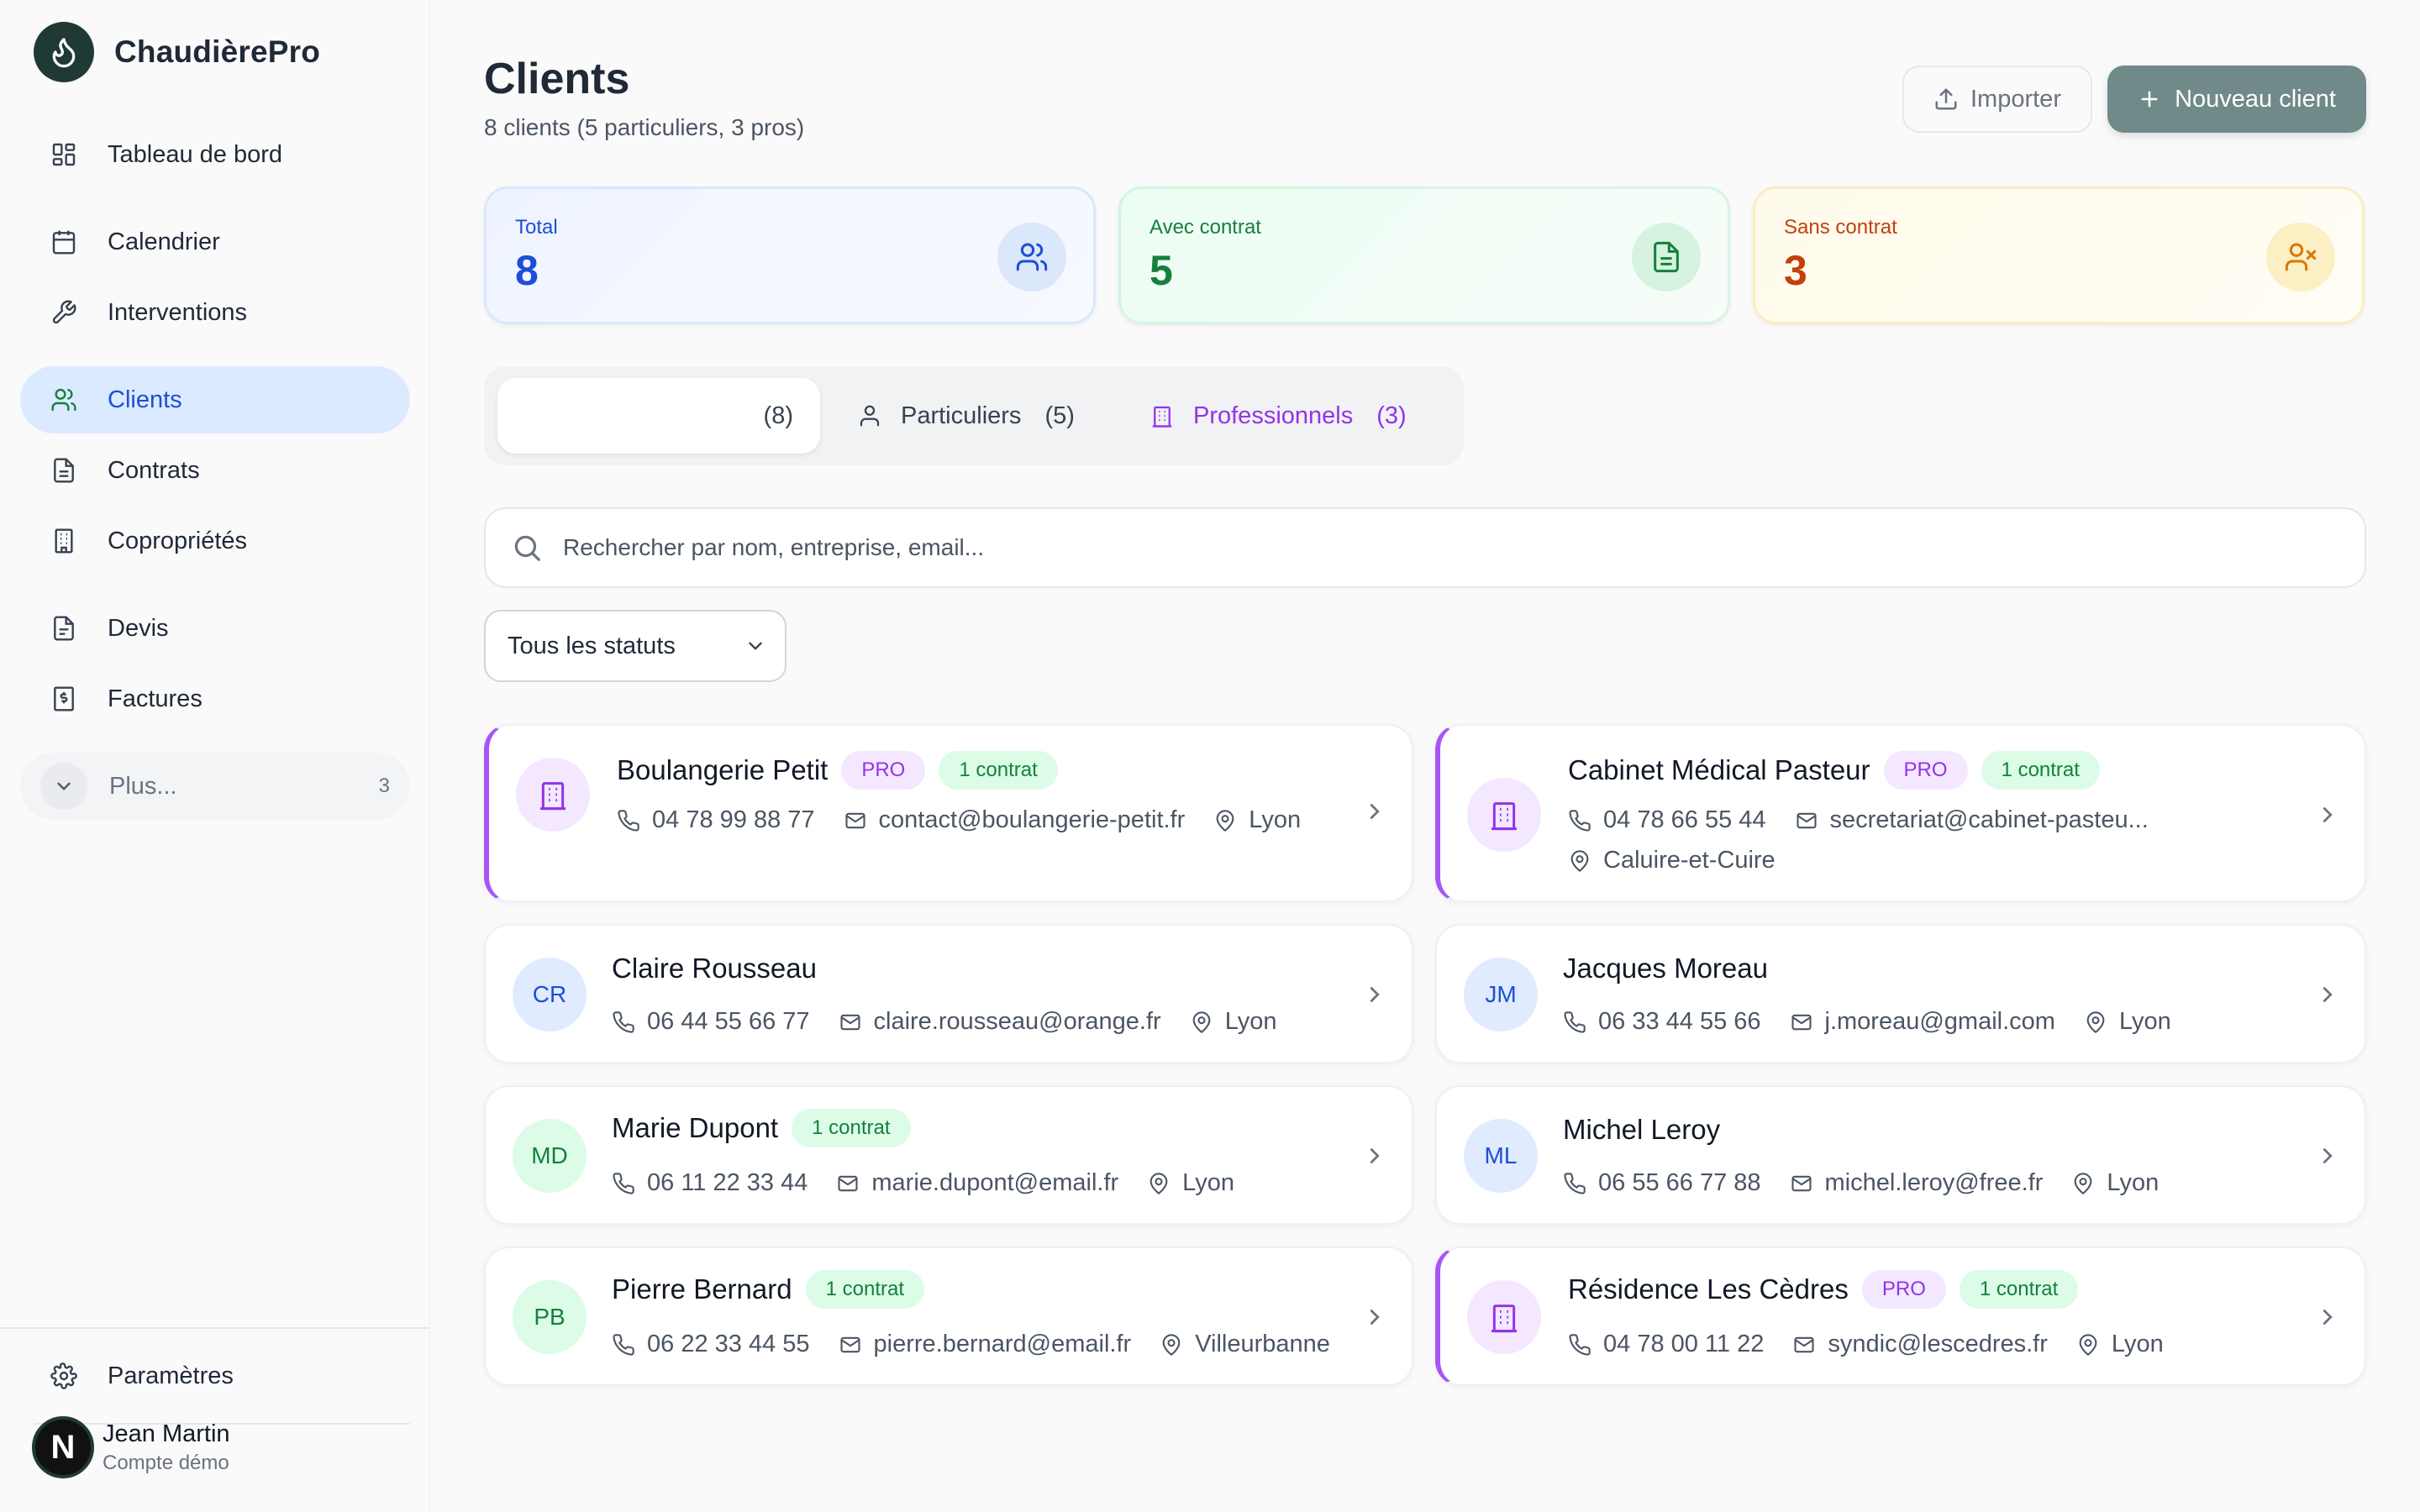 The height and width of the screenshot is (1512, 2420). I want to click on sidebar-item-label: Copropriétés, so click(178, 540).